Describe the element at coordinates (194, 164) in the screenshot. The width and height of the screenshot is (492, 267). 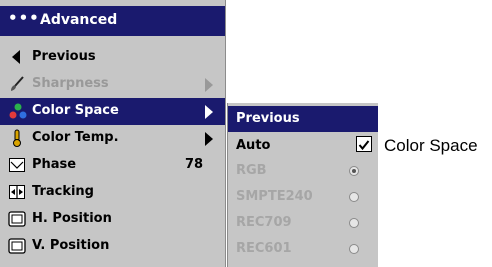
I see `phase-value: 78` at that location.